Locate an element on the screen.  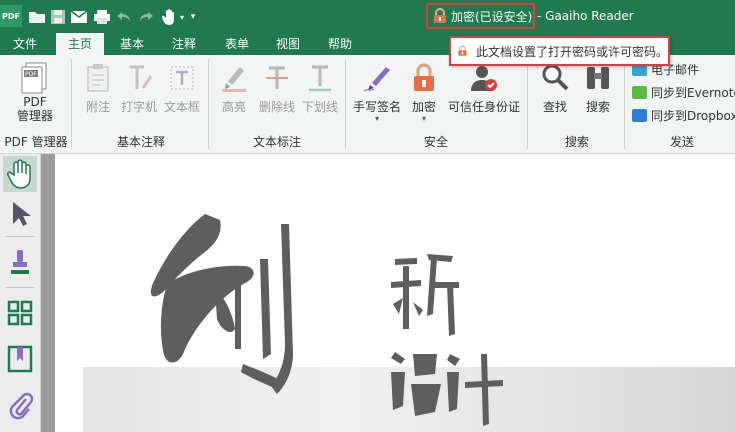
handwritten-signature-button: 手写签名 ▾ is located at coordinates (377, 92).